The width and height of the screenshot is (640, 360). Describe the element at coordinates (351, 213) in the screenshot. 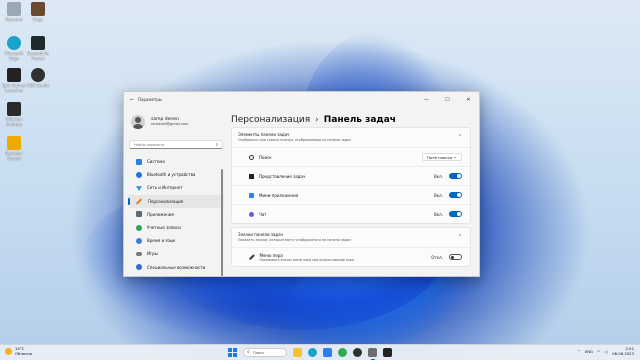

I see `setting-row-chat: Чат Вкл.` at that location.